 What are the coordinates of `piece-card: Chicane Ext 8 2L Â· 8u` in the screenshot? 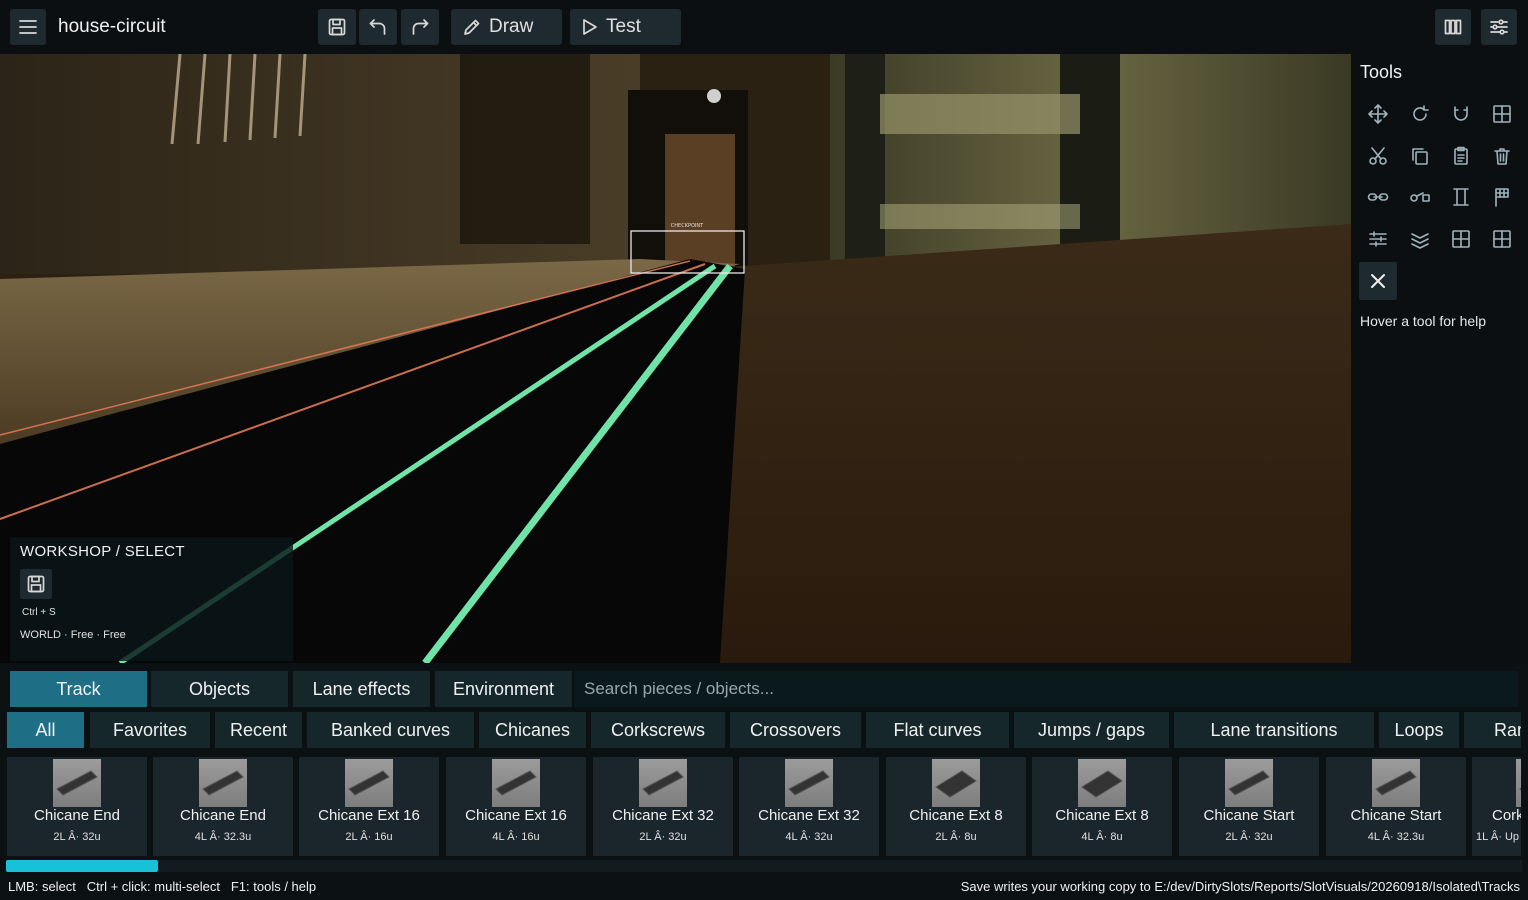 It's located at (956, 806).